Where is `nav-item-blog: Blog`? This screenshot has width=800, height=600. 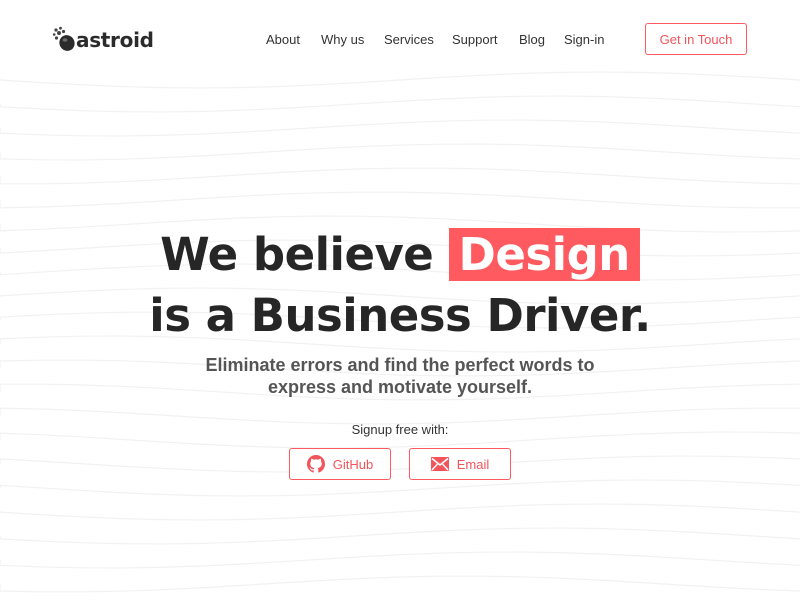
nav-item-blog: Blog is located at coordinates (532, 40).